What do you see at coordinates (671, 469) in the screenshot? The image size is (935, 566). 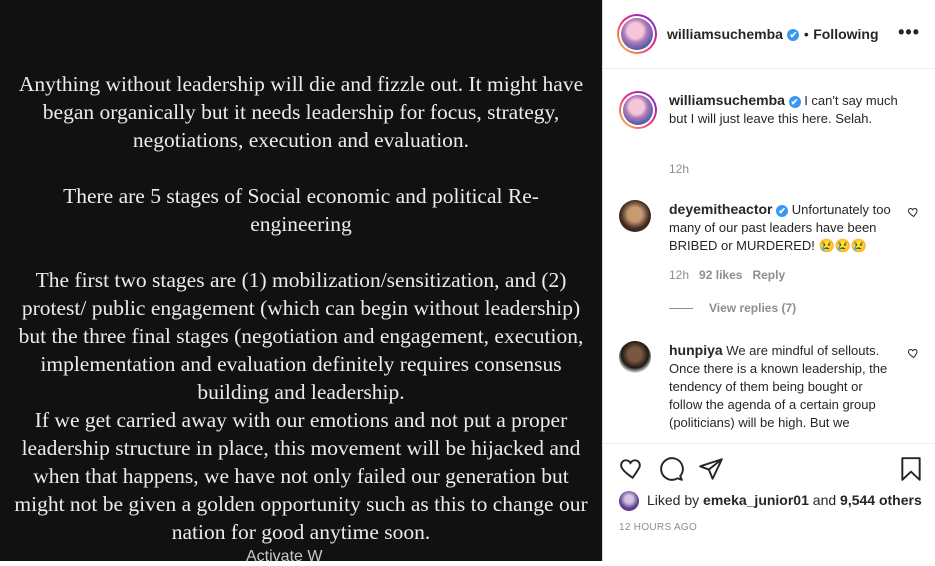 I see `comment-icon` at bounding box center [671, 469].